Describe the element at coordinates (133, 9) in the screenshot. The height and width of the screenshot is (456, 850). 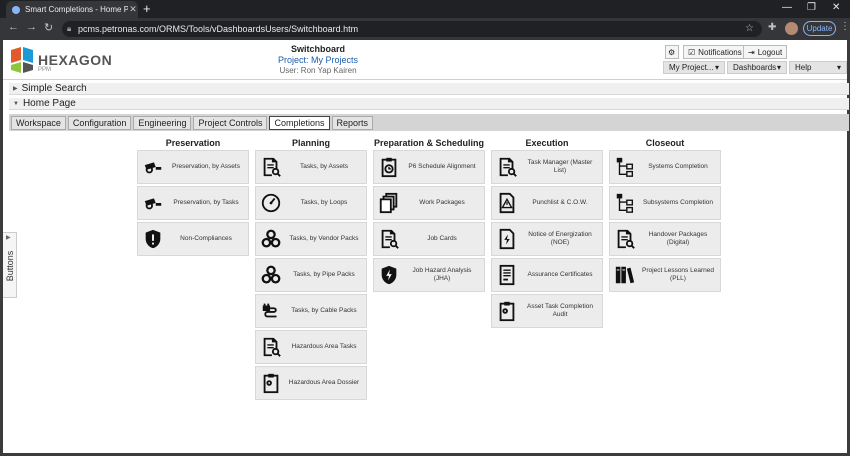
I see `close-tab-icon: ✕` at that location.